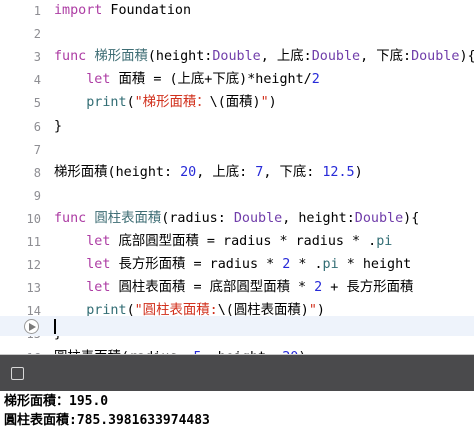 Image resolution: width=474 pixels, height=438 pixels. What do you see at coordinates (117, 172) in the screenshot?
I see `code-token: 梯形面積(height:` at bounding box center [117, 172].